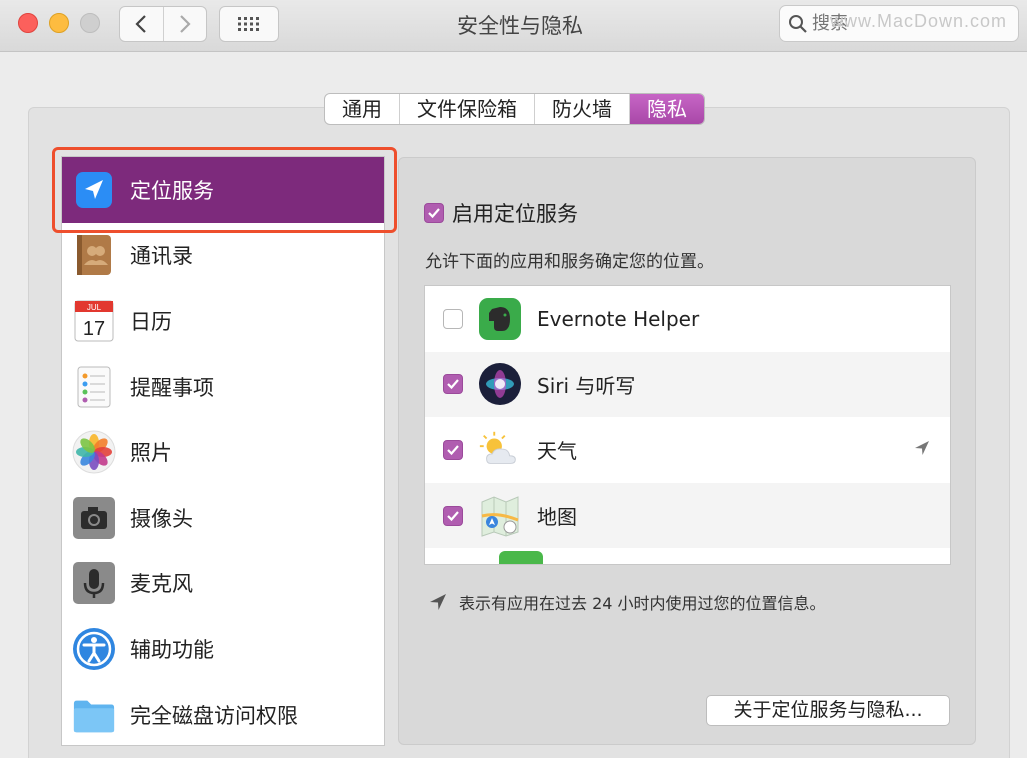 This screenshot has height=758, width=1027. I want to click on grid-icon, so click(248, 24).